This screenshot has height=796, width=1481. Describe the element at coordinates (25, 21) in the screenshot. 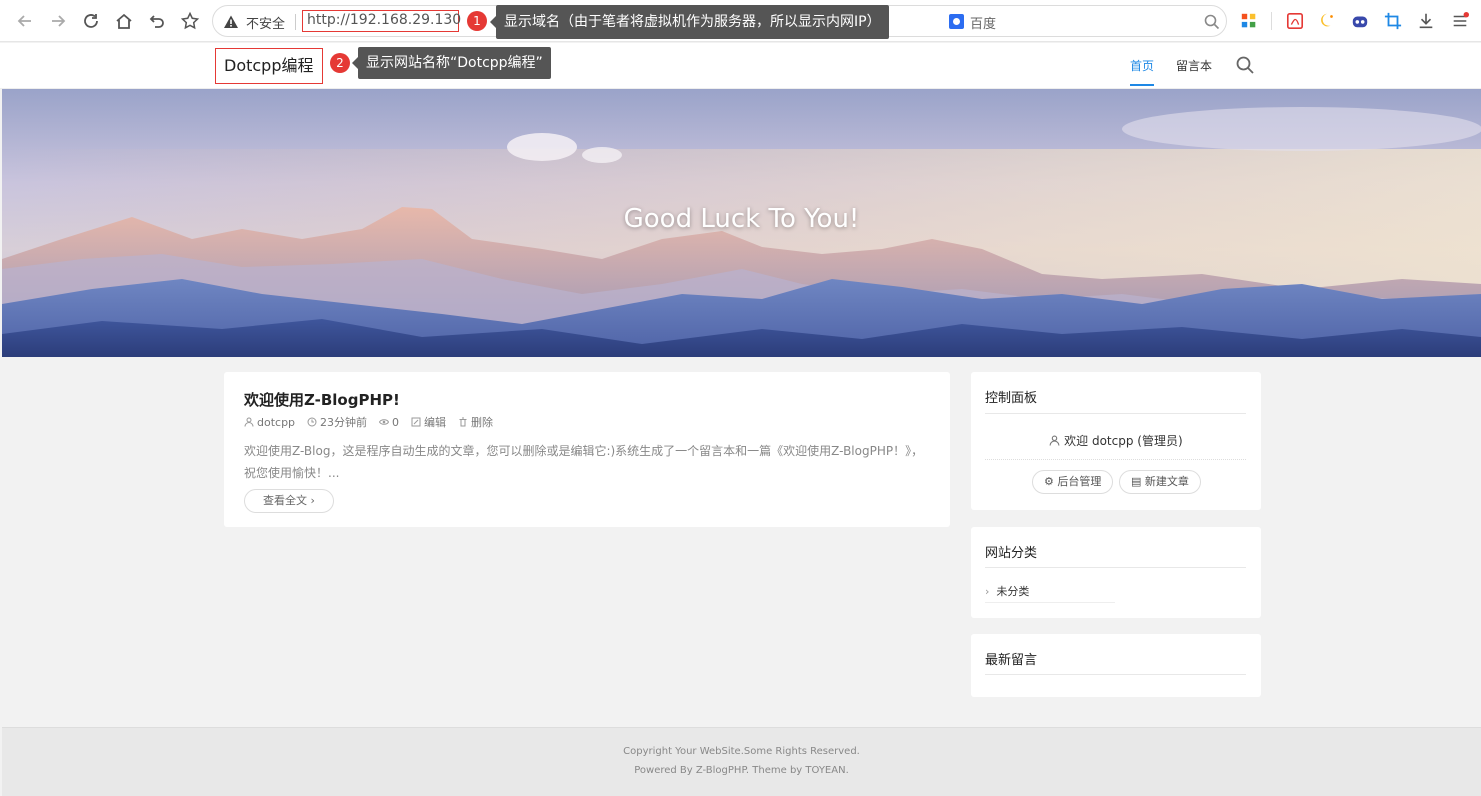

I see `back-icon` at that location.